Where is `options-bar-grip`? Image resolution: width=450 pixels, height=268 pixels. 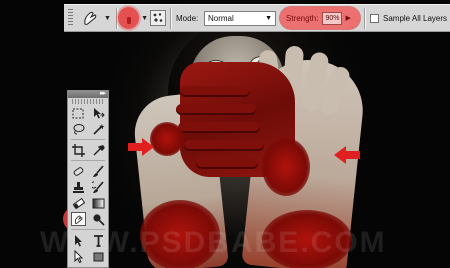 options-bar-grip is located at coordinates (70, 18).